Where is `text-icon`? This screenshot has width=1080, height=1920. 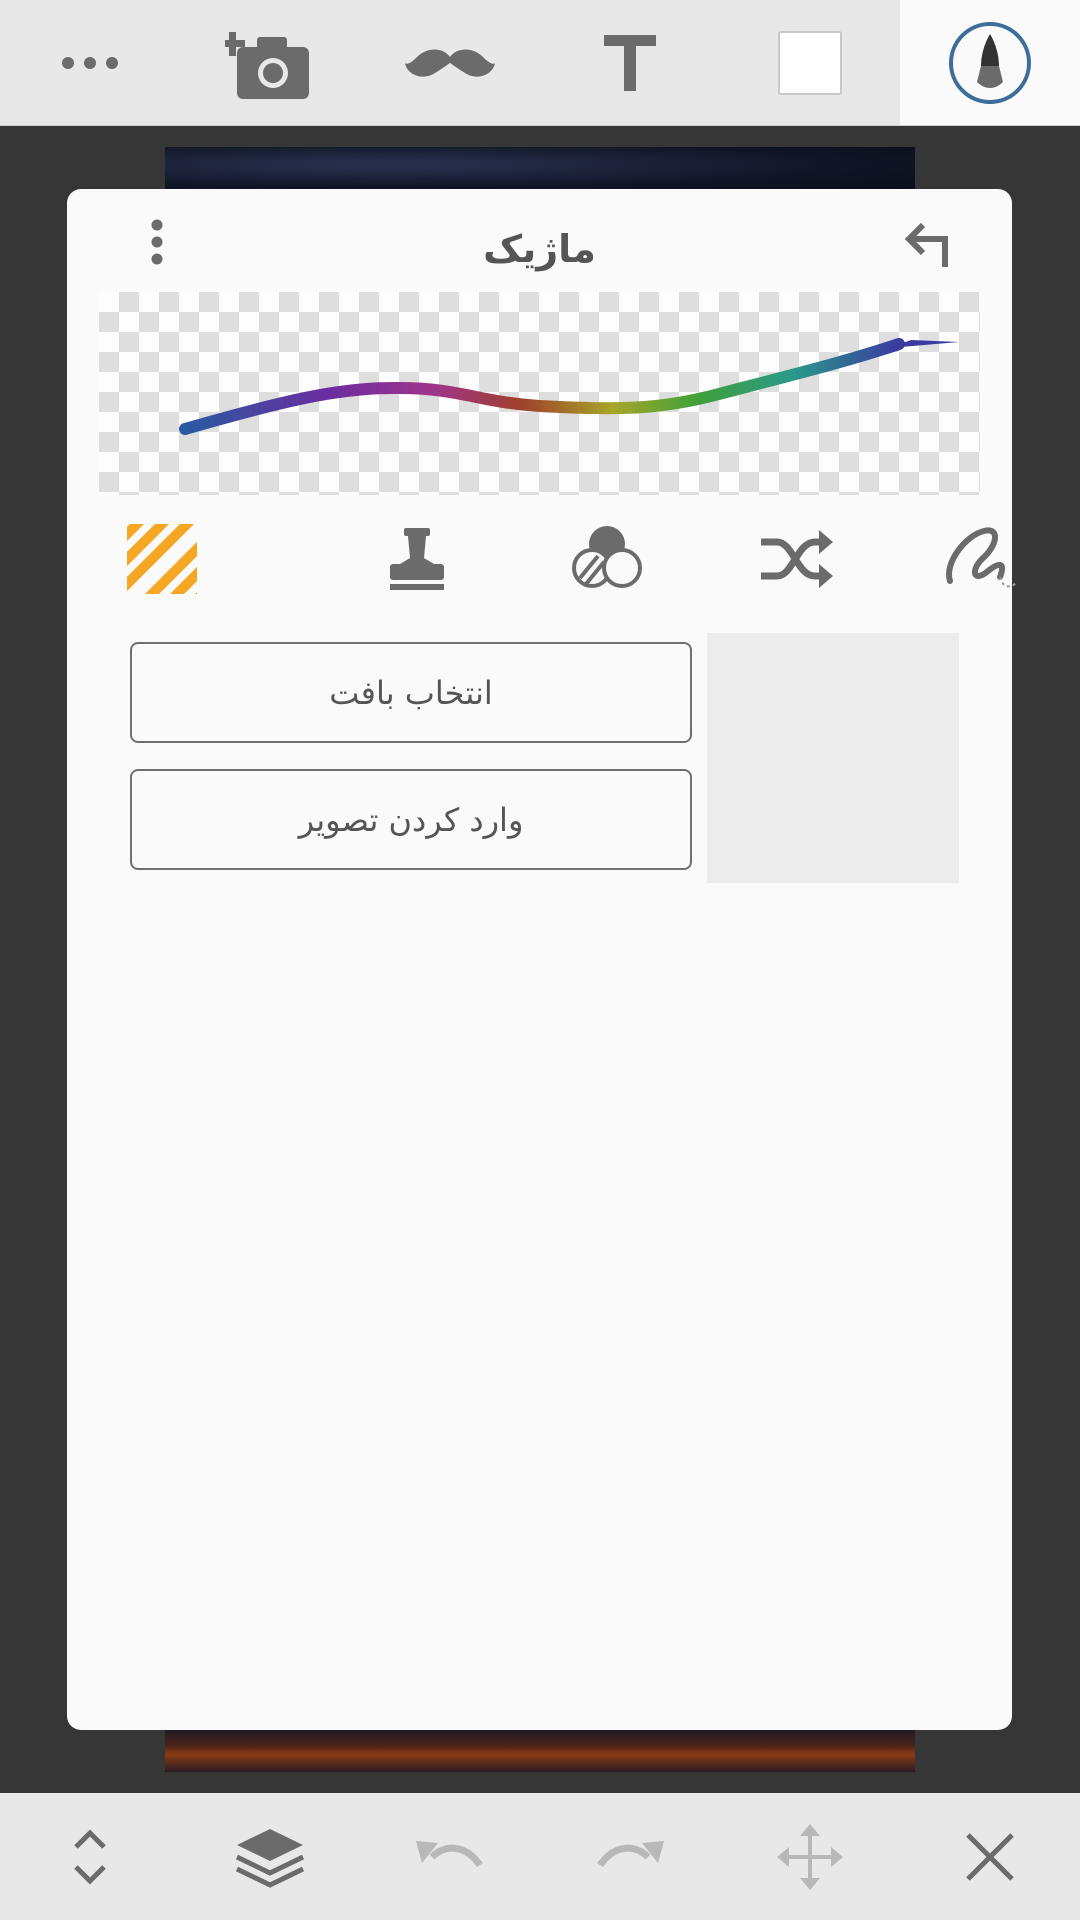 text-icon is located at coordinates (630, 62).